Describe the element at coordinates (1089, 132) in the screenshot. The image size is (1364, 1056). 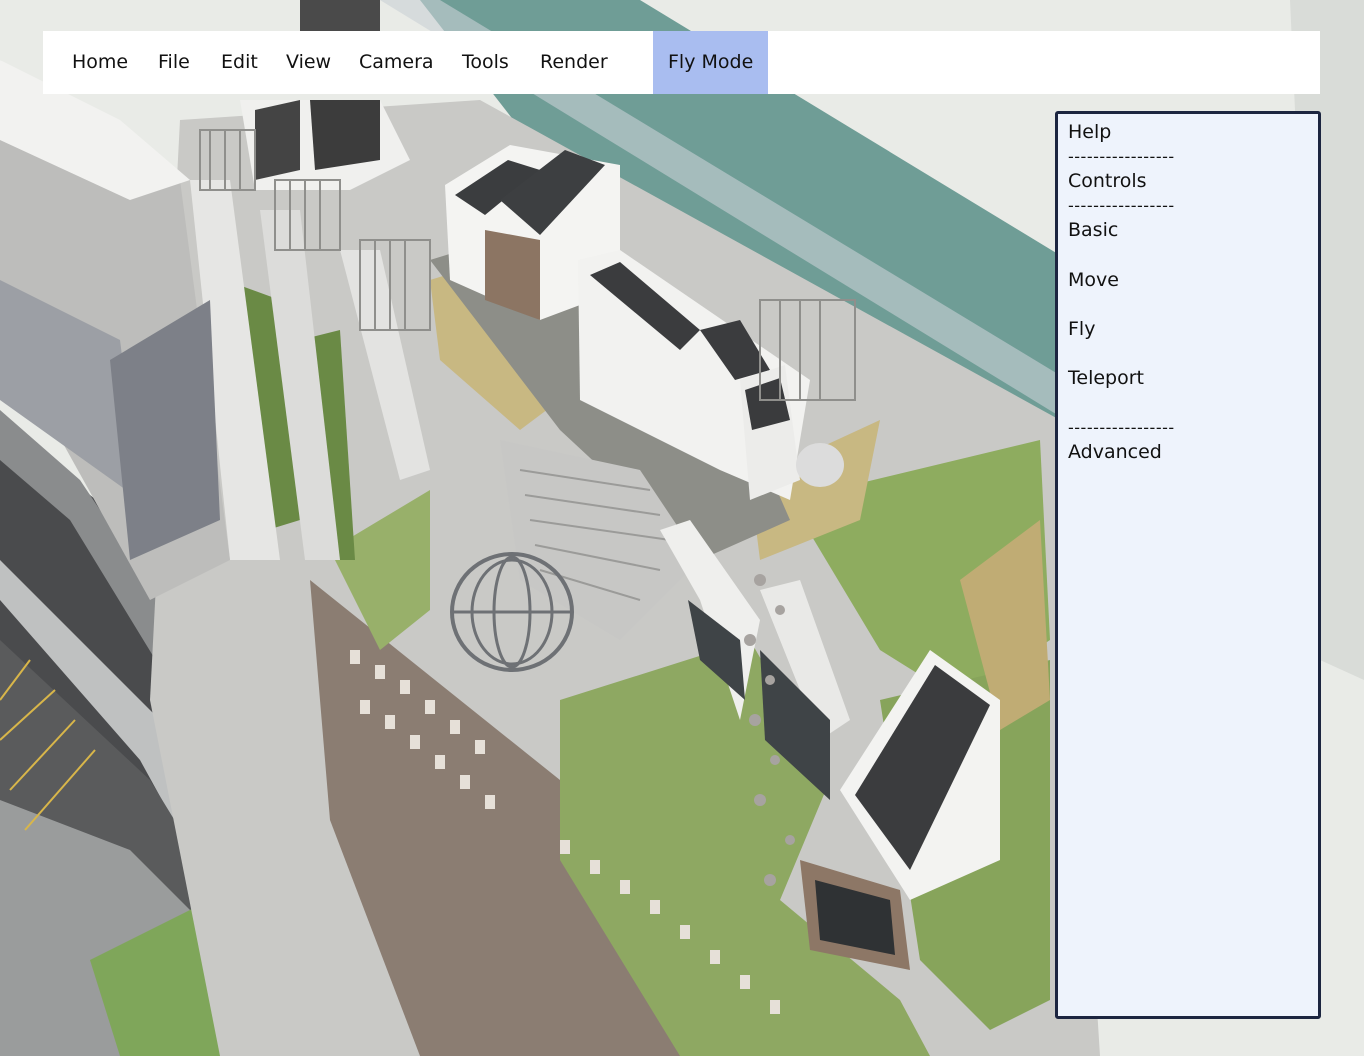
I see `help-title: Help` at that location.